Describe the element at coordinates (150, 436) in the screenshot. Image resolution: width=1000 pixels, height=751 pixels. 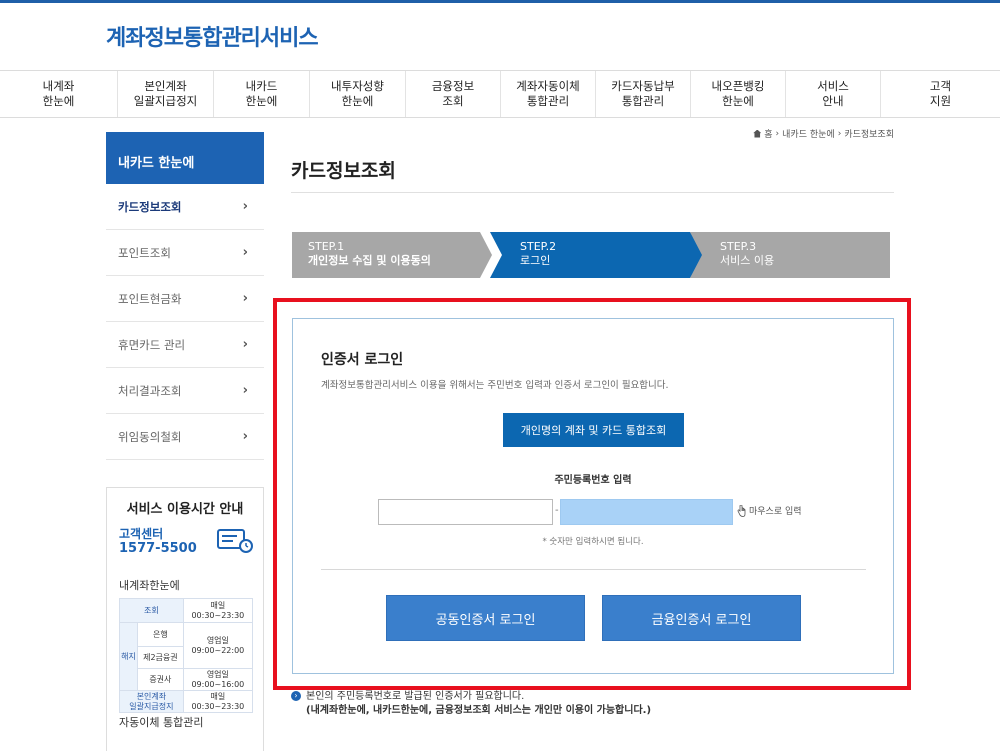
I see `side-nav-item-label: 위임동의철회` at that location.